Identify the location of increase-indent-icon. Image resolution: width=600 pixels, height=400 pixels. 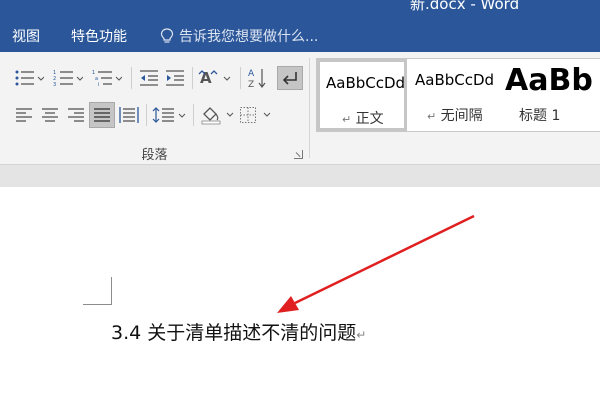
(175, 78).